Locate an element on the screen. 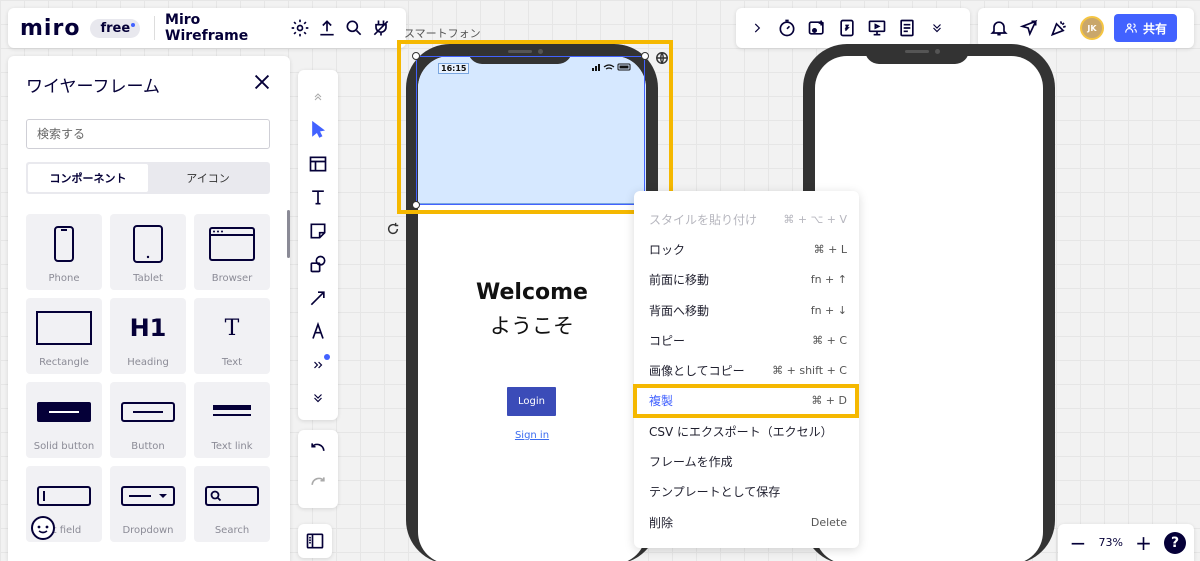 Image resolution: width=1200 pixels, height=561 pixels. help-button: ? is located at coordinates (1175, 542).